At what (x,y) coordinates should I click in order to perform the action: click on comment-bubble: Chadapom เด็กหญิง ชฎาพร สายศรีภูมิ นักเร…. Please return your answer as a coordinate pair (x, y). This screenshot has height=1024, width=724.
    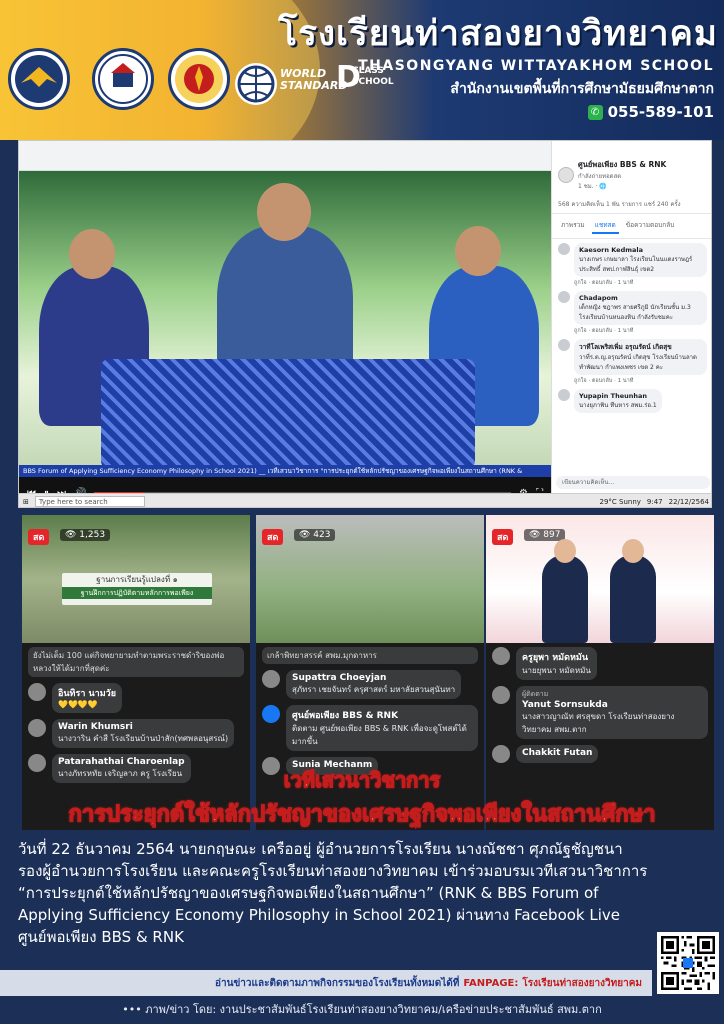
    Looking at the image, I should click on (640, 308).